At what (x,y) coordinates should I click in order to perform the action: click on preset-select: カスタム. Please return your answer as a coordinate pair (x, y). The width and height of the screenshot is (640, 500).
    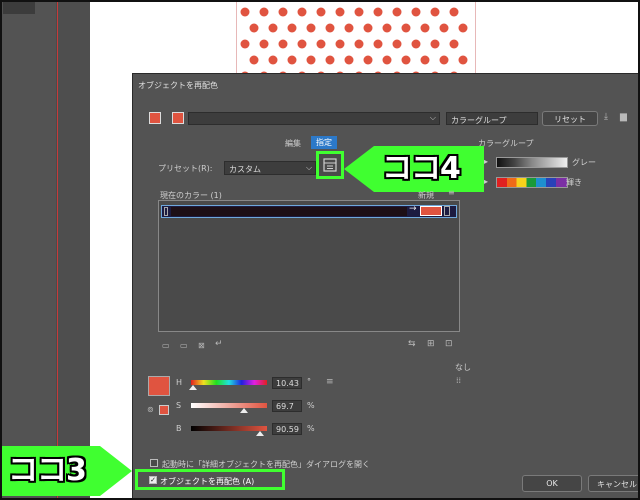
    Looking at the image, I should click on (270, 168).